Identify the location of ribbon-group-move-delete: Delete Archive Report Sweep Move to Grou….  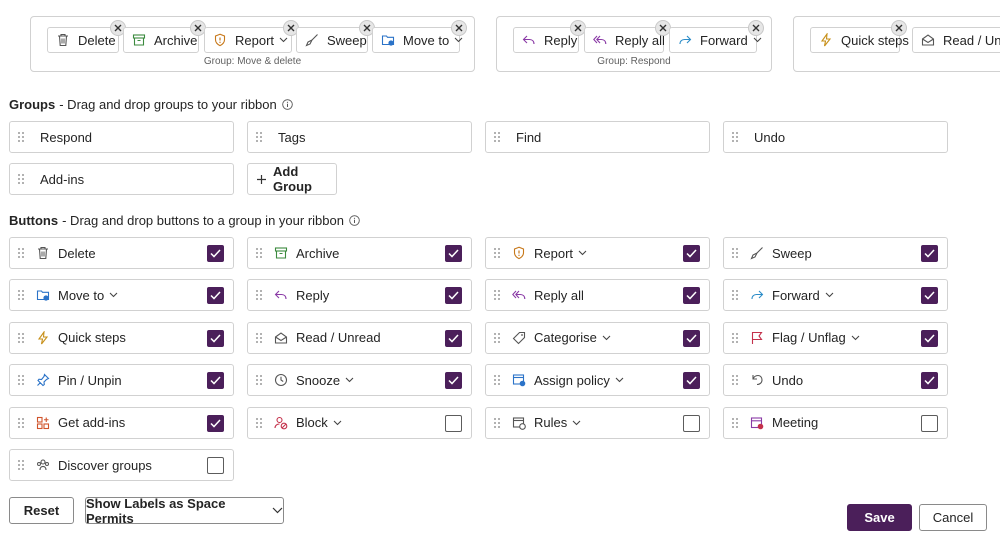
(252, 44).